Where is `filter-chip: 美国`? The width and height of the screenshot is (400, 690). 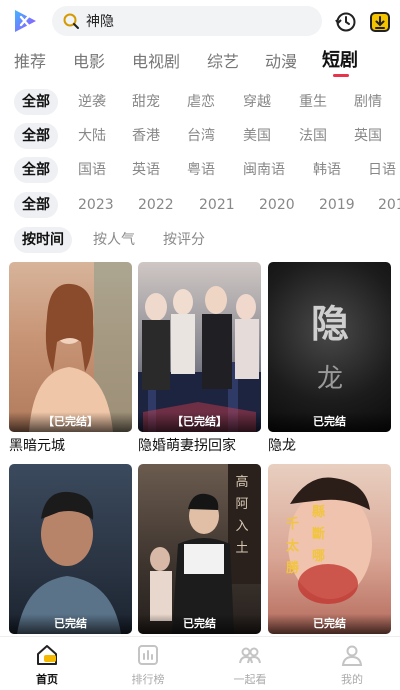 filter-chip: 美国 is located at coordinates (257, 136).